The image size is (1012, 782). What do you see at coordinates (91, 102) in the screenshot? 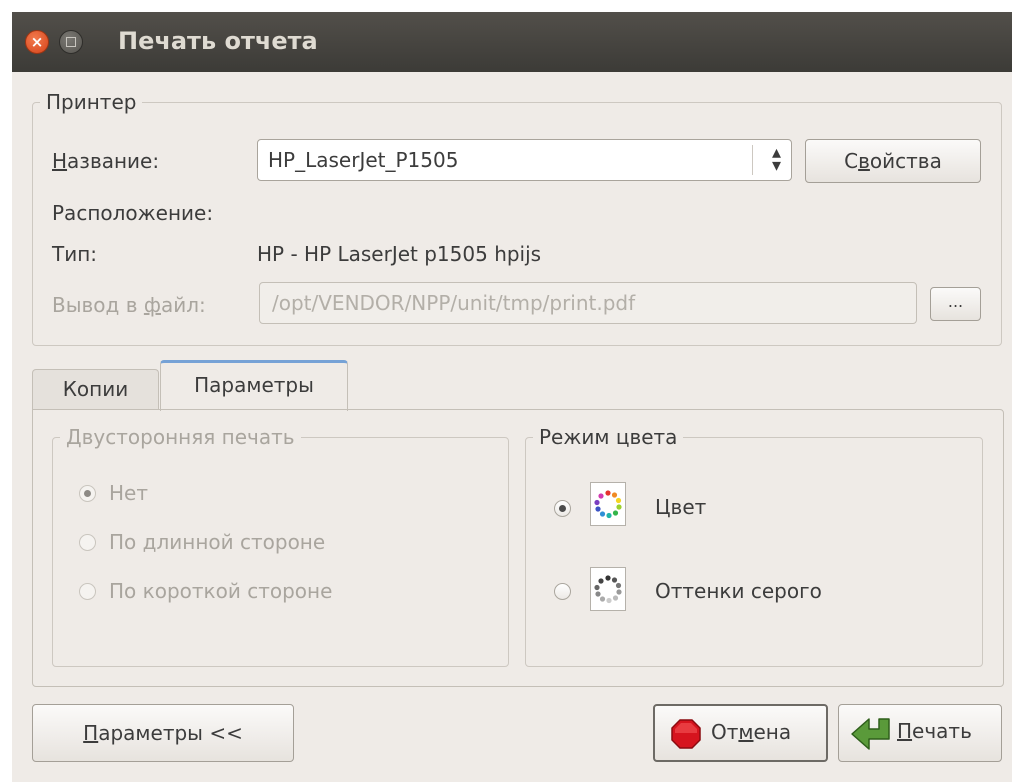
I see `printer-group-legend: Принтер` at bounding box center [91, 102].